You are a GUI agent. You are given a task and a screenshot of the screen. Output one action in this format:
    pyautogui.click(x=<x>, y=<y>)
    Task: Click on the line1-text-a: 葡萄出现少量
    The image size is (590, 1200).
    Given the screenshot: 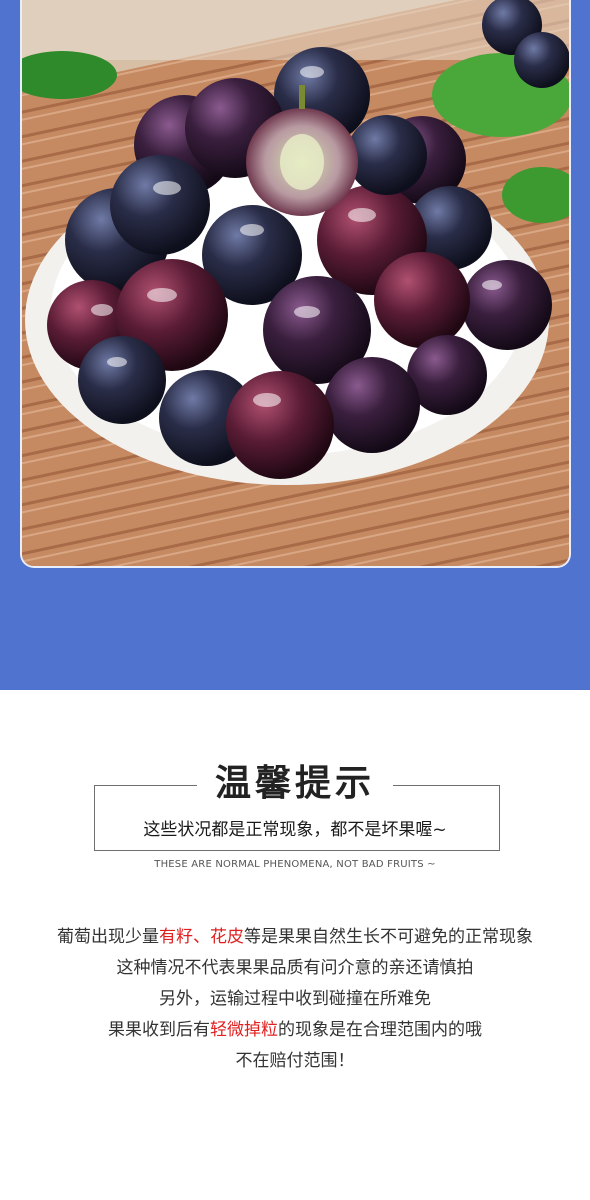 What is the action you would take?
    pyautogui.click(x=108, y=937)
    